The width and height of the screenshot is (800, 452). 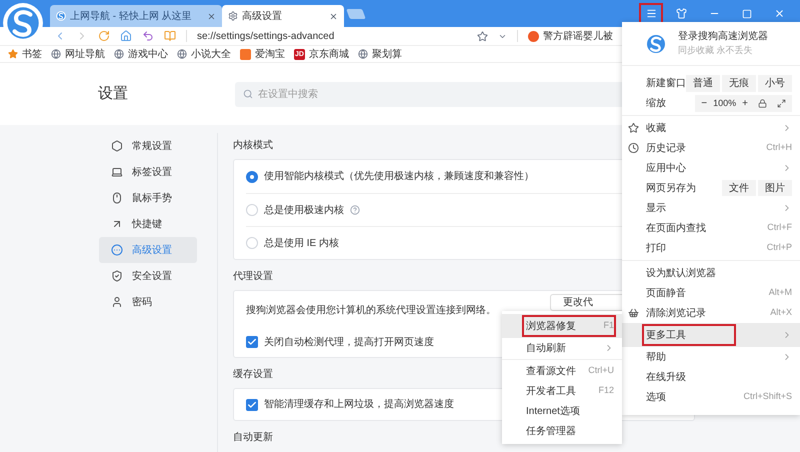 I want to click on menu-item-label: 浏览器修复, so click(x=551, y=327).